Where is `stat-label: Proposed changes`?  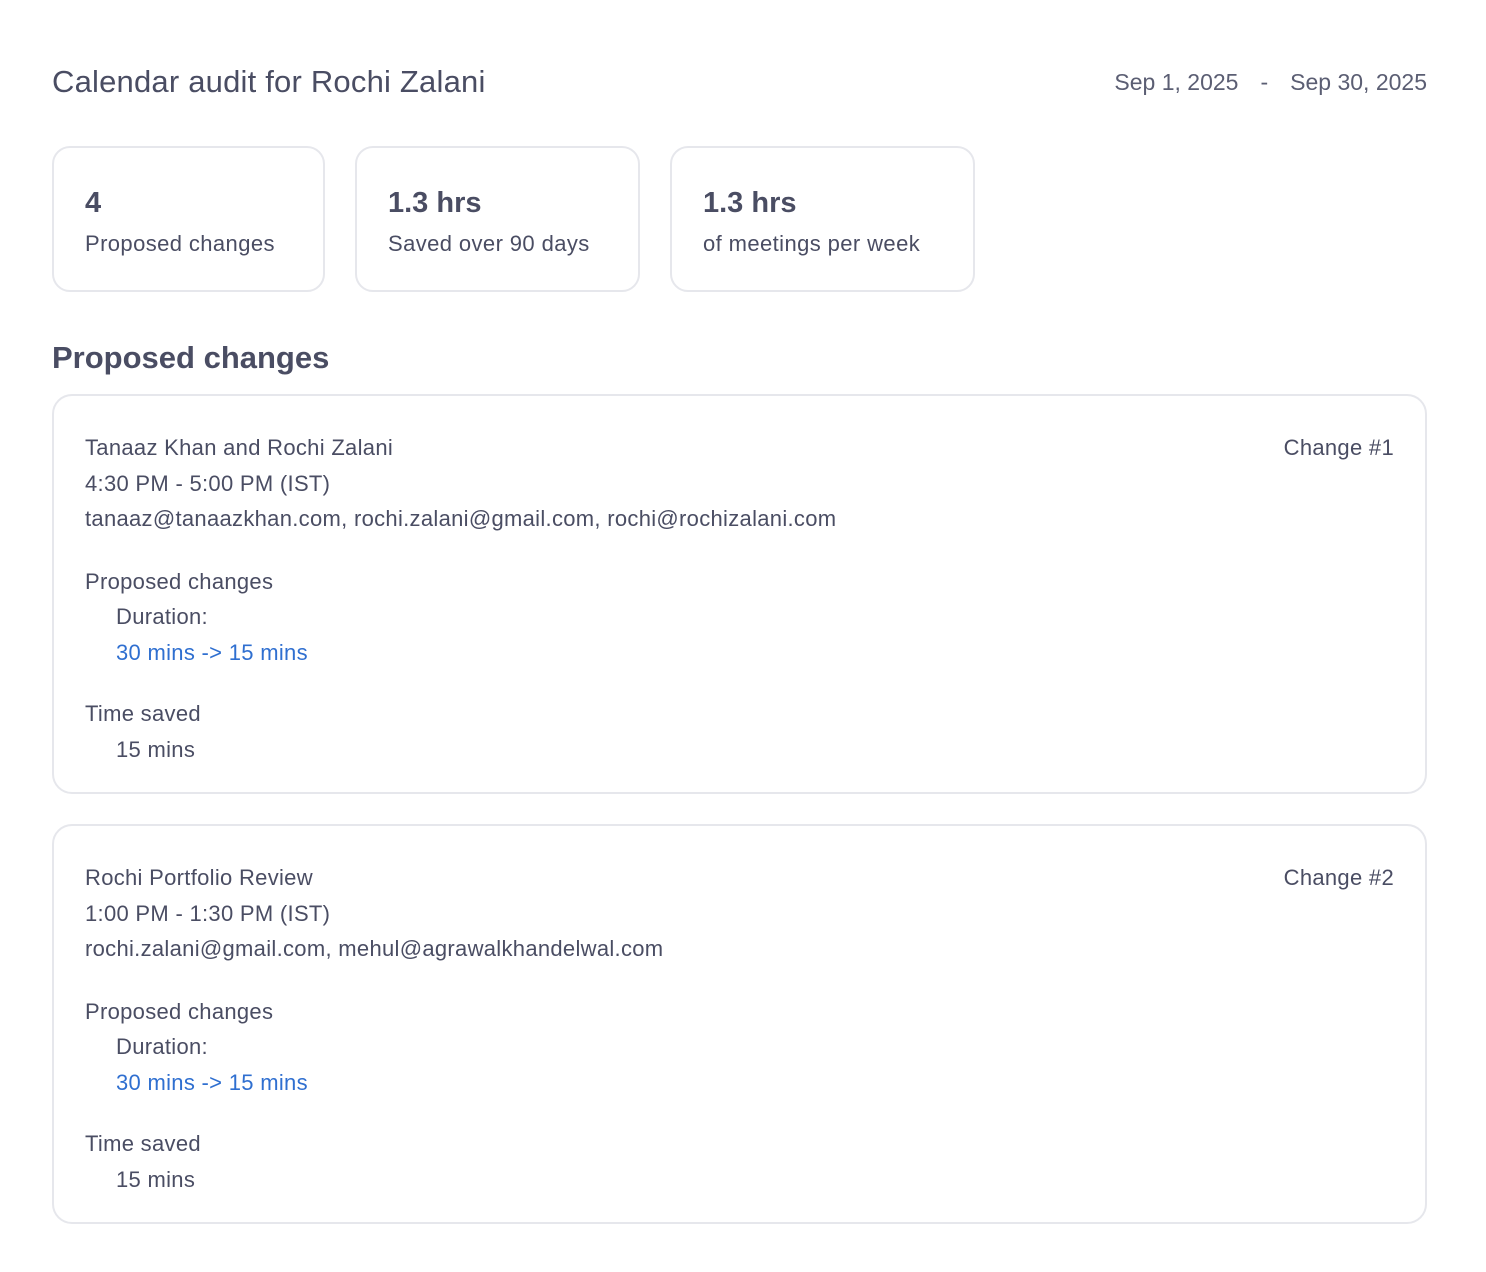
stat-label: Proposed changes is located at coordinates (180, 243).